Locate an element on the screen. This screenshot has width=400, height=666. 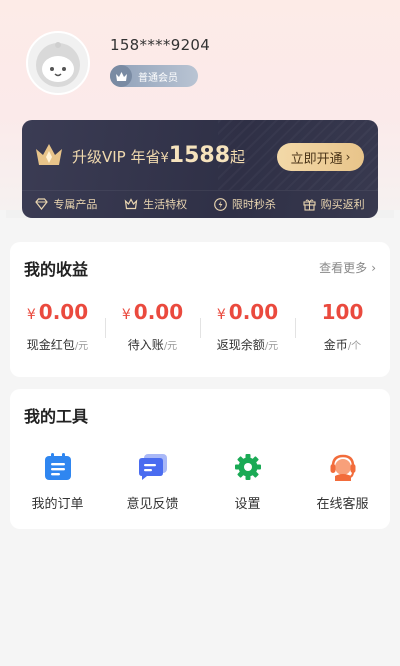
tools-grid: 我的订单 意见反馈 设置 在线客服 is located at coordinates (200, 481).